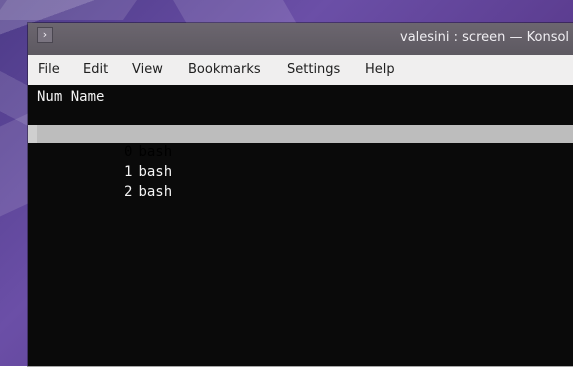  What do you see at coordinates (71, 97) in the screenshot?
I see `window-list-header: Num Name` at bounding box center [71, 97].